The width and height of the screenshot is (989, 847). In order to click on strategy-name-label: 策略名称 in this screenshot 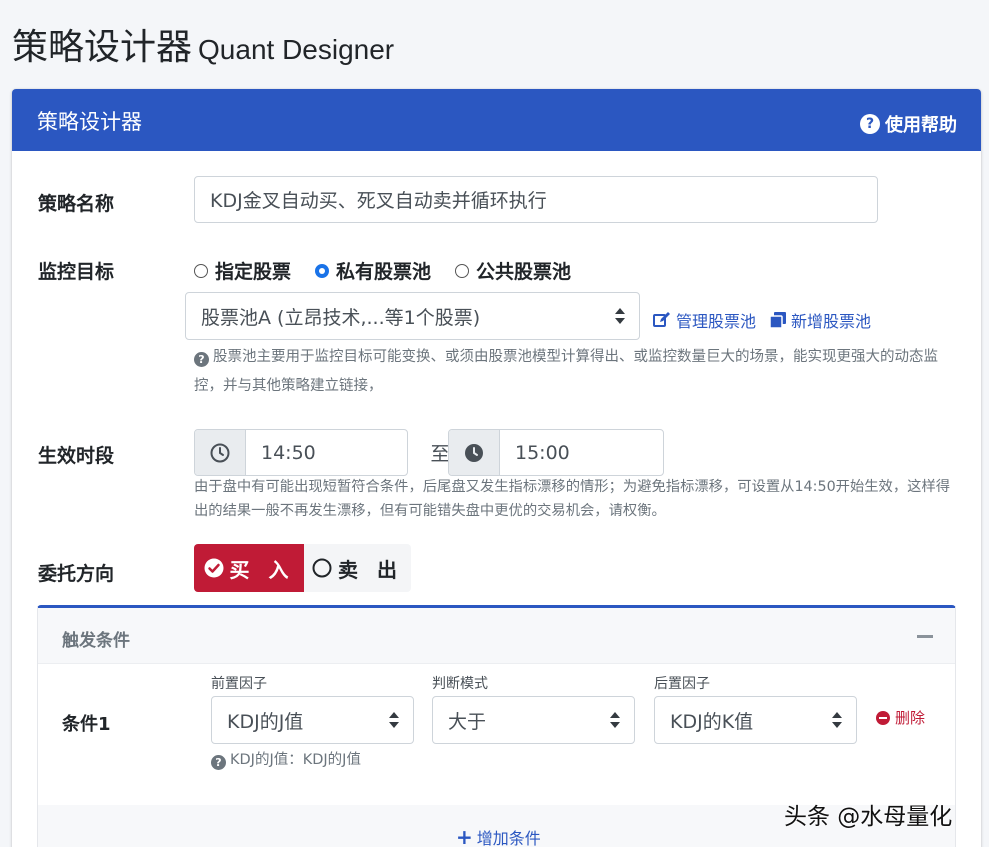, I will do `click(76, 204)`.